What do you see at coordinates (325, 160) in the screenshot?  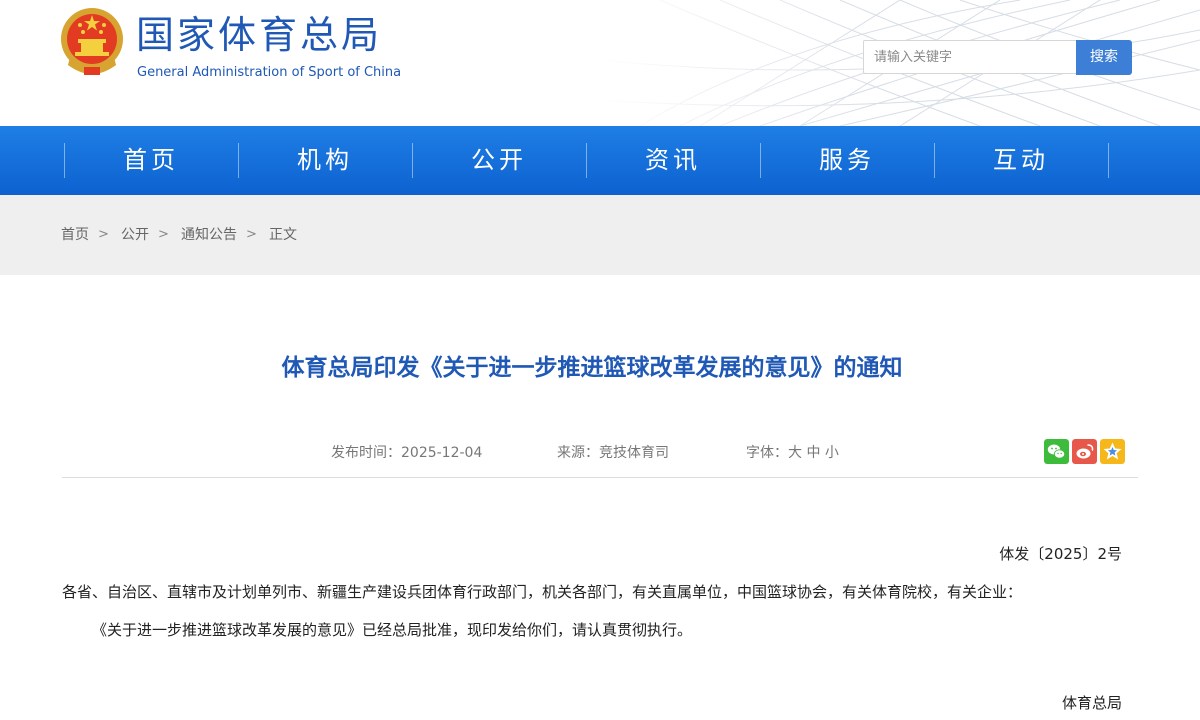 I see `nav-item-organization: 机构` at bounding box center [325, 160].